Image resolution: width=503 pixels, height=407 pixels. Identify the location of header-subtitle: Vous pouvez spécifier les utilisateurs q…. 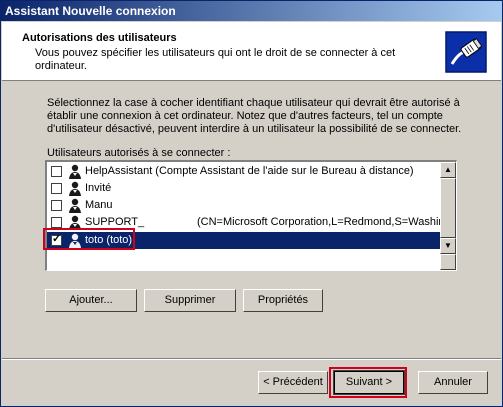
(215, 59).